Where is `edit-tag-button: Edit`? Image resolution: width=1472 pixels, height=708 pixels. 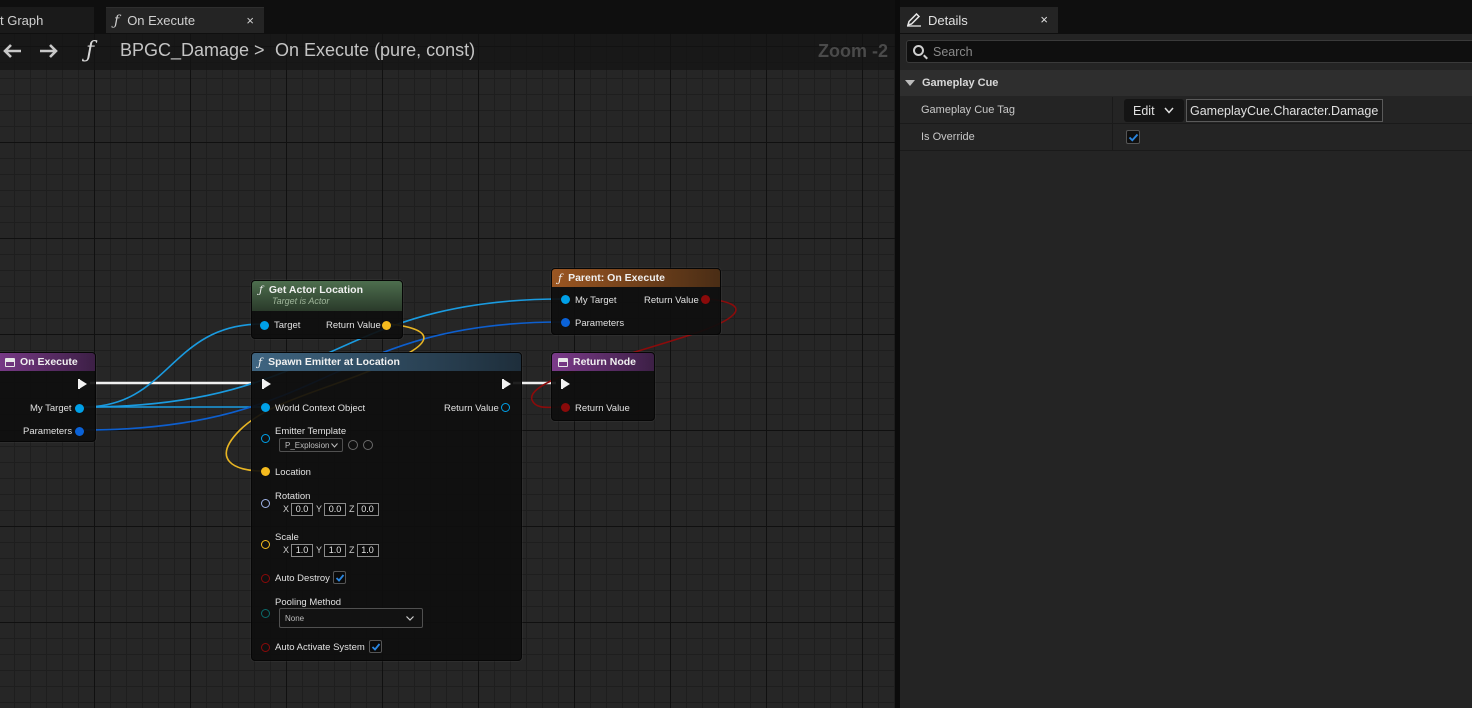 edit-tag-button: Edit is located at coordinates (1154, 110).